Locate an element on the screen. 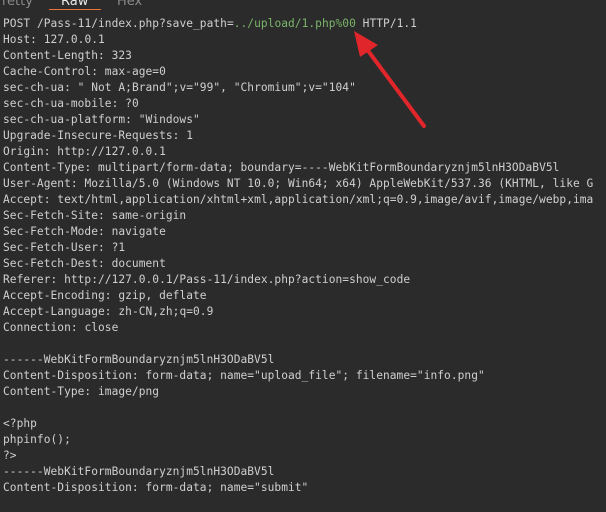  header-name: sec-ch-ua is located at coordinates (34, 87).